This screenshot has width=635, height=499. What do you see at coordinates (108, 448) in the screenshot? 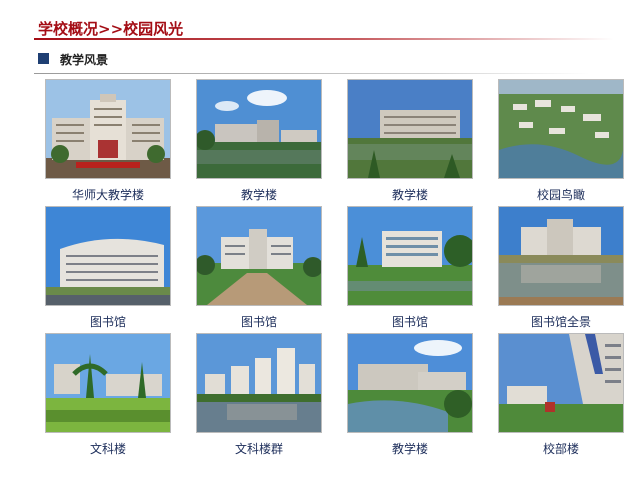
I see `photo-caption: 文科楼` at bounding box center [108, 448].